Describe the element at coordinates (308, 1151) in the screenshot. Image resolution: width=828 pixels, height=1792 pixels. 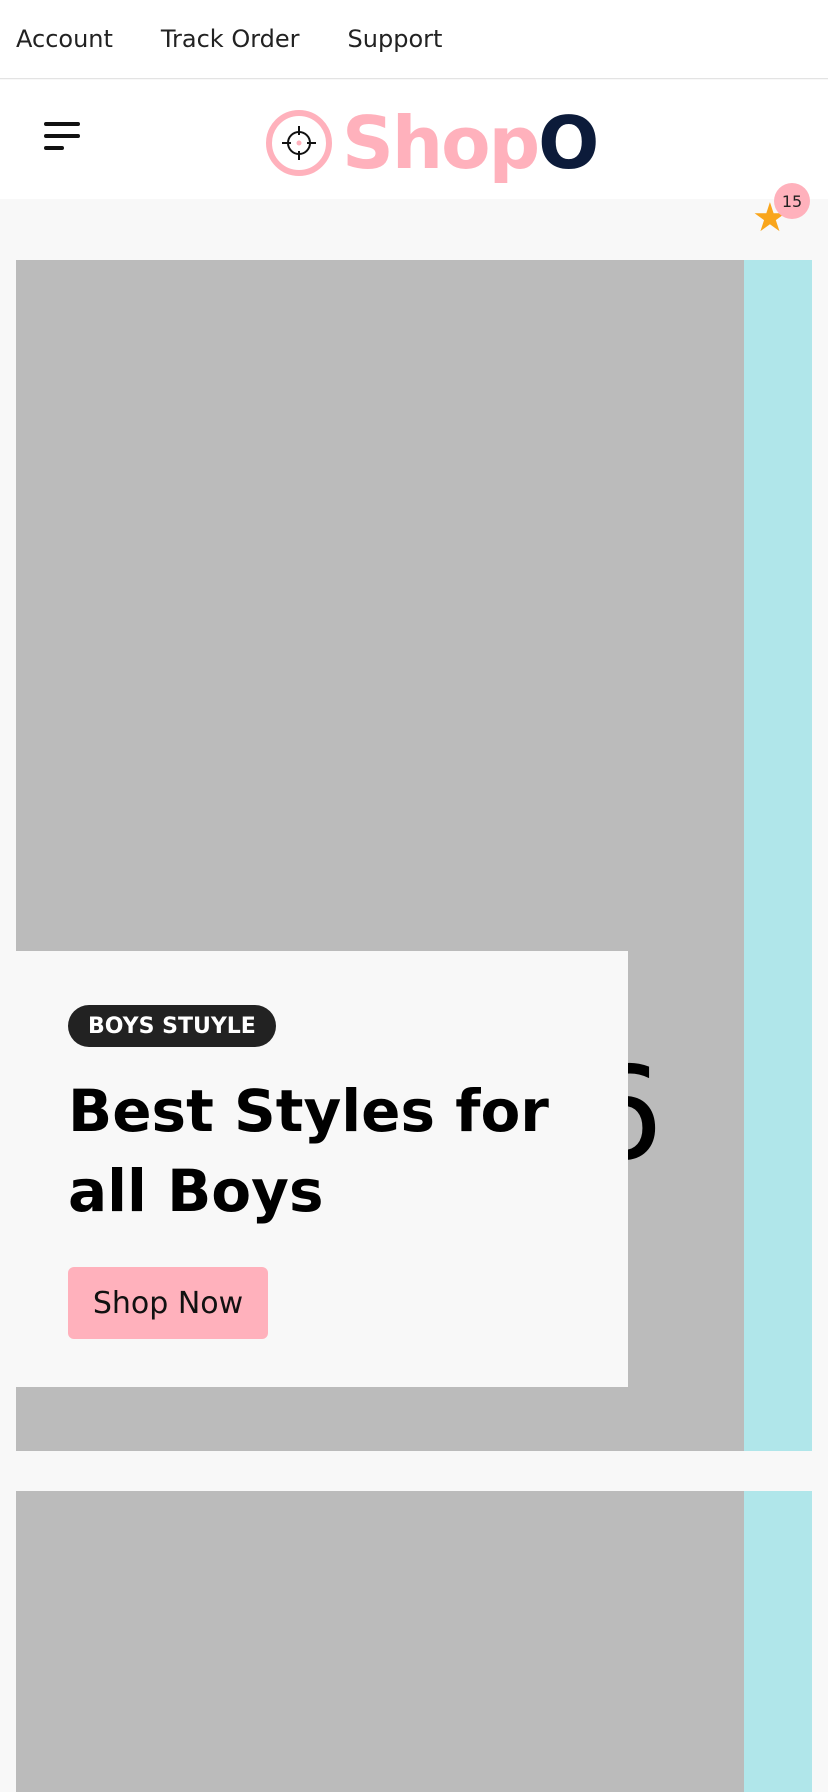
I see `hero-headline: Best Styles for all Boys` at that location.